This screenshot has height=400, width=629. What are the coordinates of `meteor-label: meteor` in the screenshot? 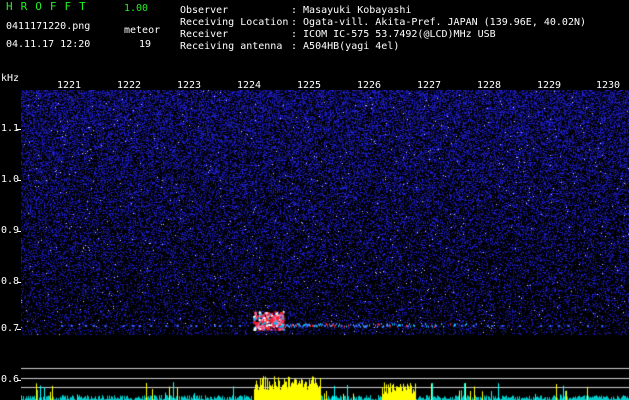 It's located at (142, 30).